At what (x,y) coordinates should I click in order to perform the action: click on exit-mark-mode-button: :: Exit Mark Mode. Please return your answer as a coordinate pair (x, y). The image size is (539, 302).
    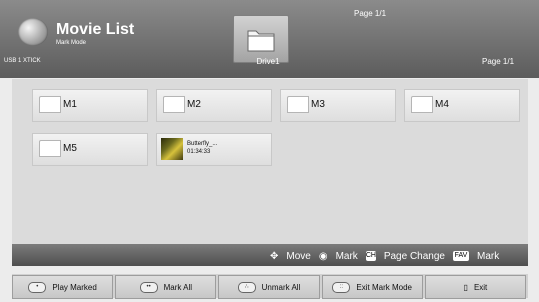
    Looking at the image, I should click on (372, 287).